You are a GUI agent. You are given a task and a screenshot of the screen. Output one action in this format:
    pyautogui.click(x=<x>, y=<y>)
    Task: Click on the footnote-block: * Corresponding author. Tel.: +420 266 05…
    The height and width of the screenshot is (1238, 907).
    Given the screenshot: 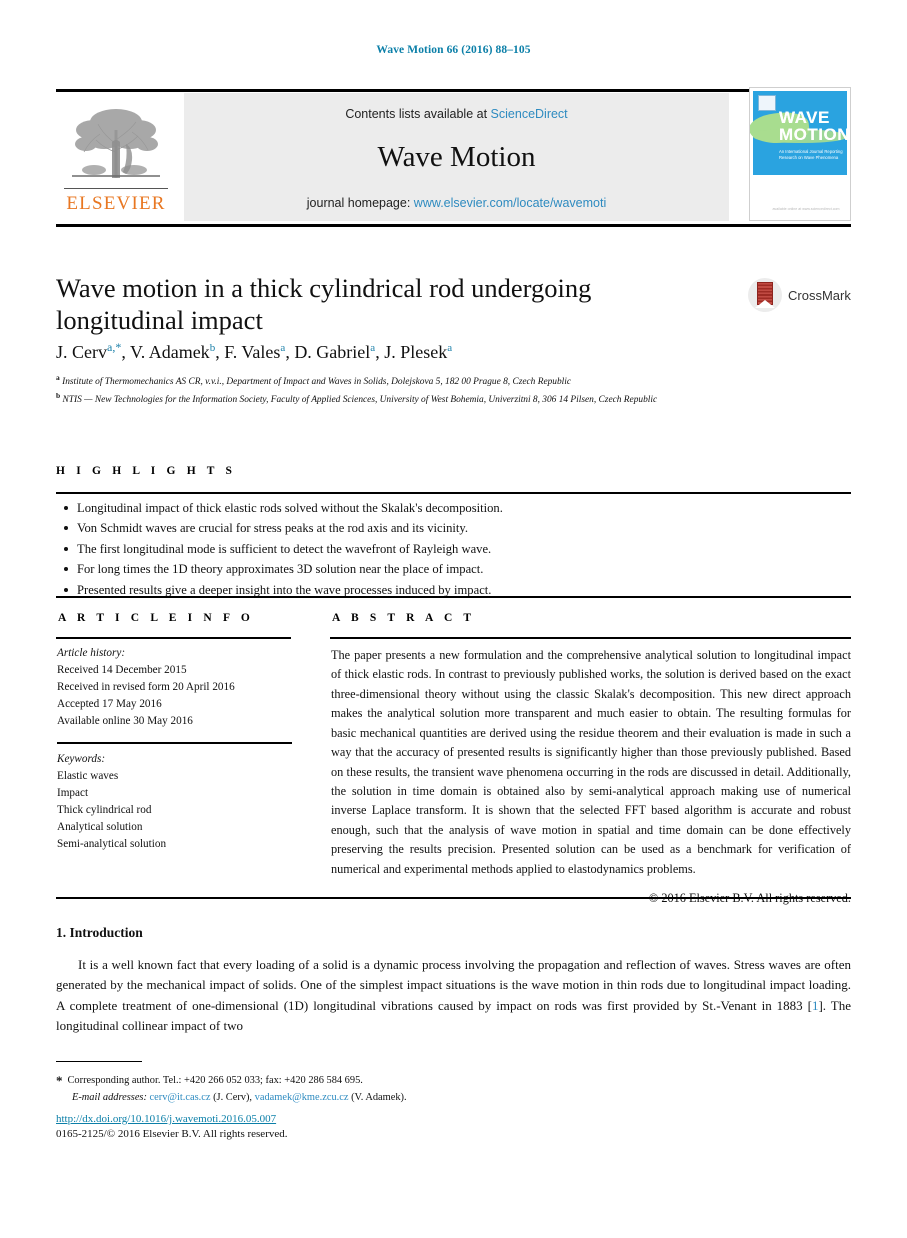 What is the action you would take?
    pyautogui.click(x=356, y=1087)
    